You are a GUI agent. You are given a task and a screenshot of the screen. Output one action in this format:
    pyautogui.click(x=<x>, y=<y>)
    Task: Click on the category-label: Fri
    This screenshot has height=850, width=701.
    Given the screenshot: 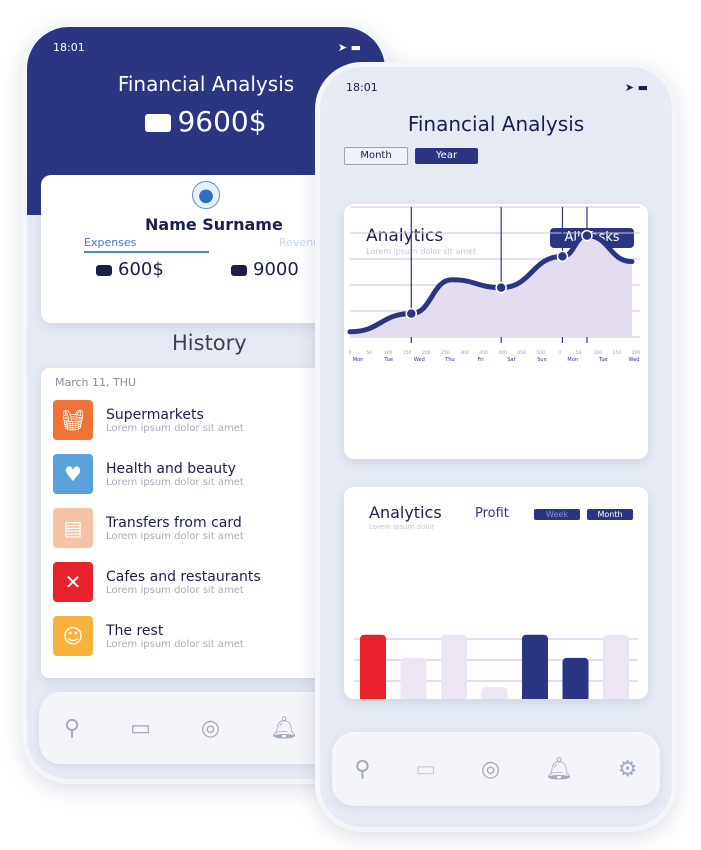 What is the action you would take?
    pyautogui.click(x=481, y=360)
    